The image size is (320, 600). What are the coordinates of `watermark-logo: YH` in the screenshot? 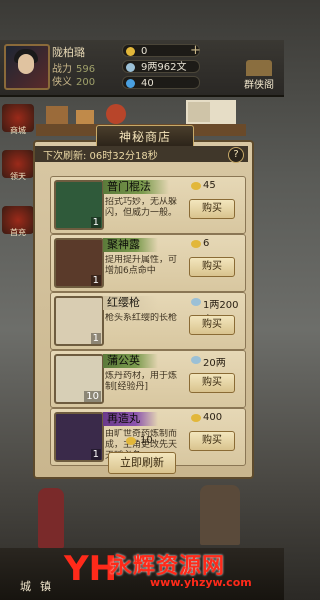 It's located at (91, 569).